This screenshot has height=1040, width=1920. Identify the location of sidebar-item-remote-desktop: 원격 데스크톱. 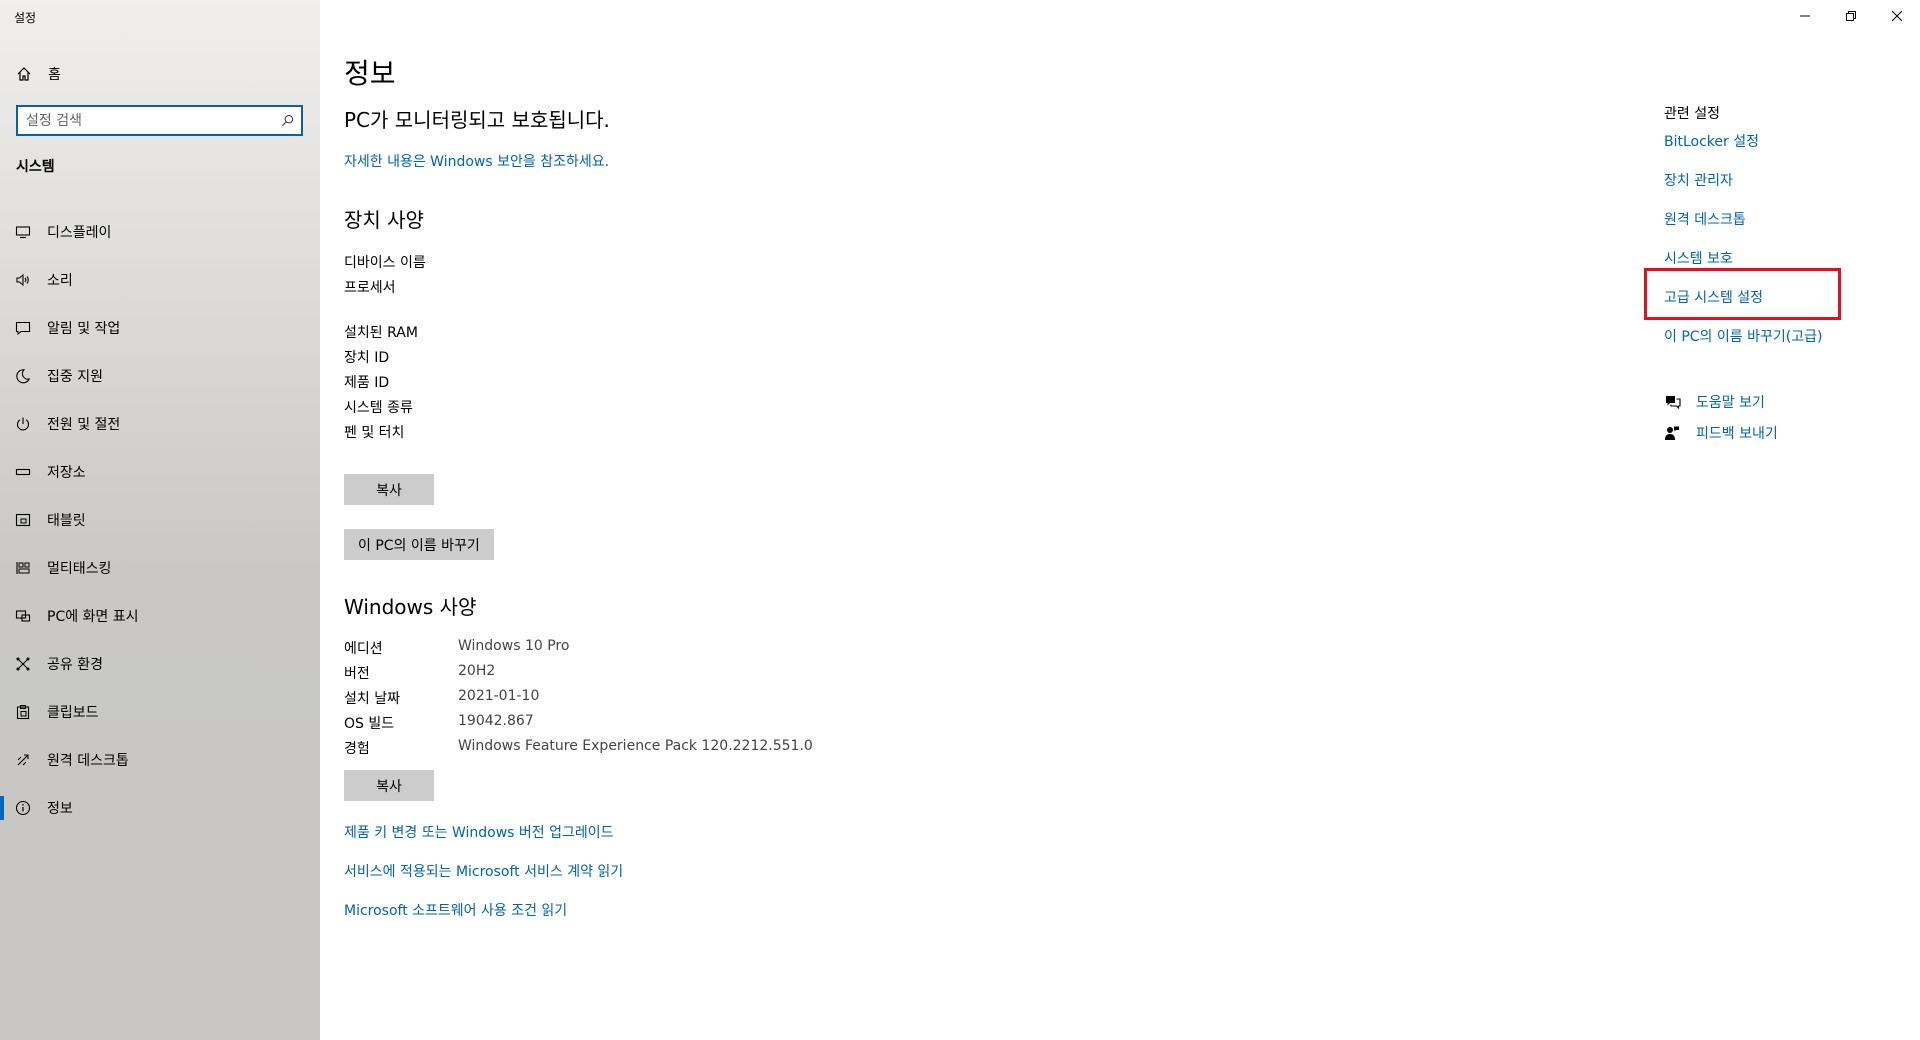
(160, 760).